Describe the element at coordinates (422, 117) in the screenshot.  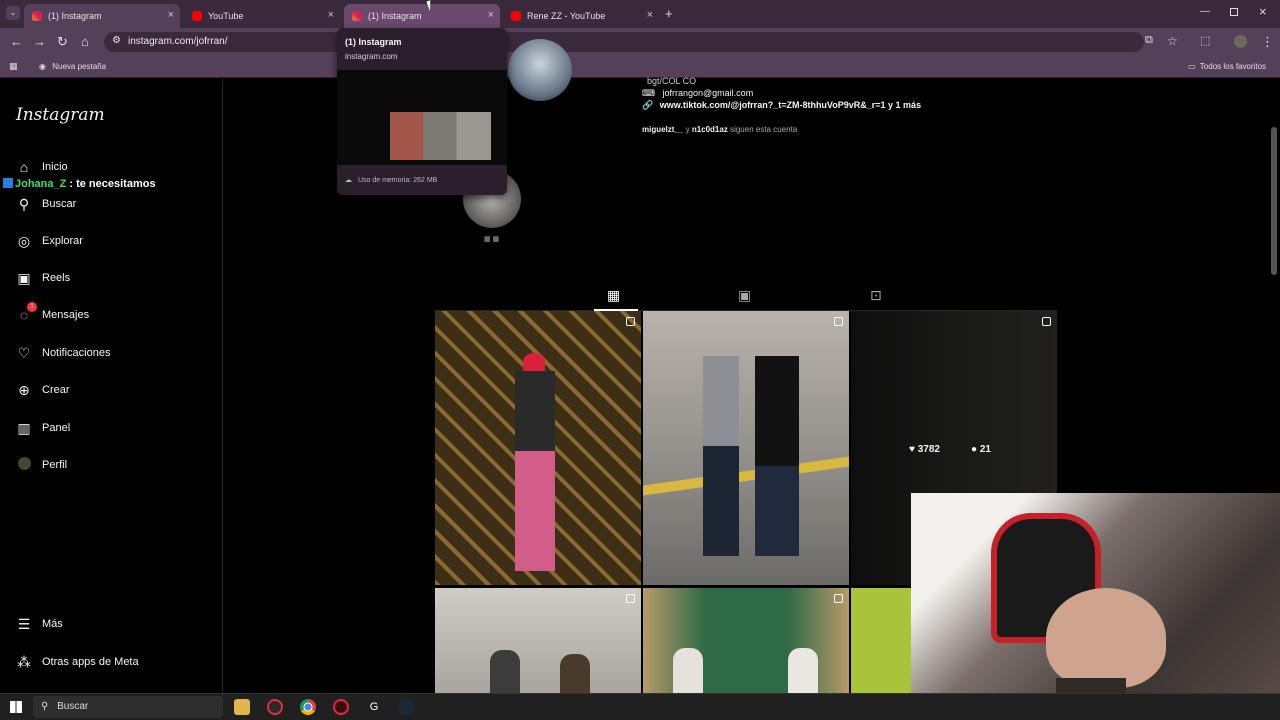
I see `preview-thumbnail` at that location.